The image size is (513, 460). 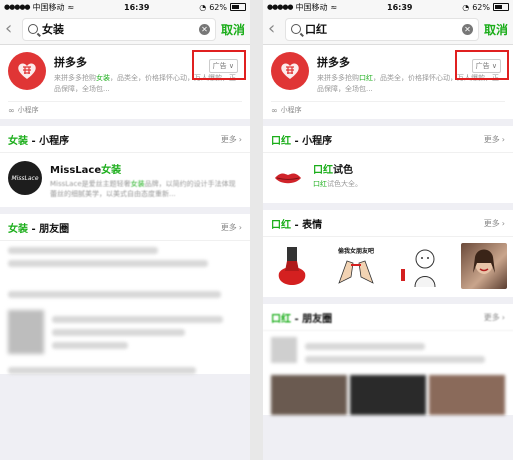 I want to click on misslace-logo: MissLace, so click(x=25, y=178).